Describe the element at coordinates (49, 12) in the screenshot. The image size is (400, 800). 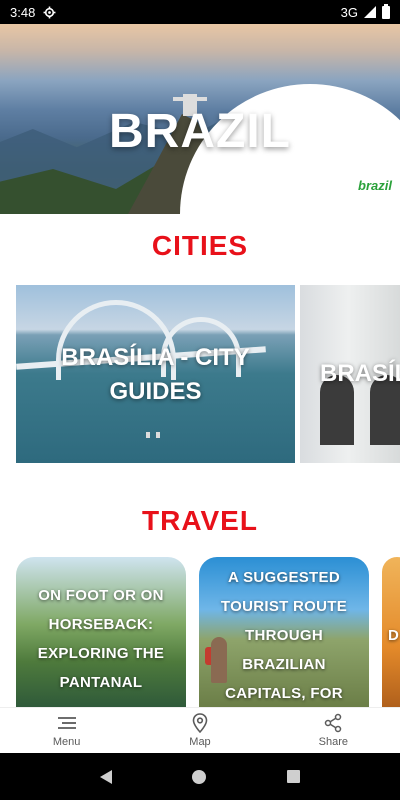
I see `gear-icon` at that location.